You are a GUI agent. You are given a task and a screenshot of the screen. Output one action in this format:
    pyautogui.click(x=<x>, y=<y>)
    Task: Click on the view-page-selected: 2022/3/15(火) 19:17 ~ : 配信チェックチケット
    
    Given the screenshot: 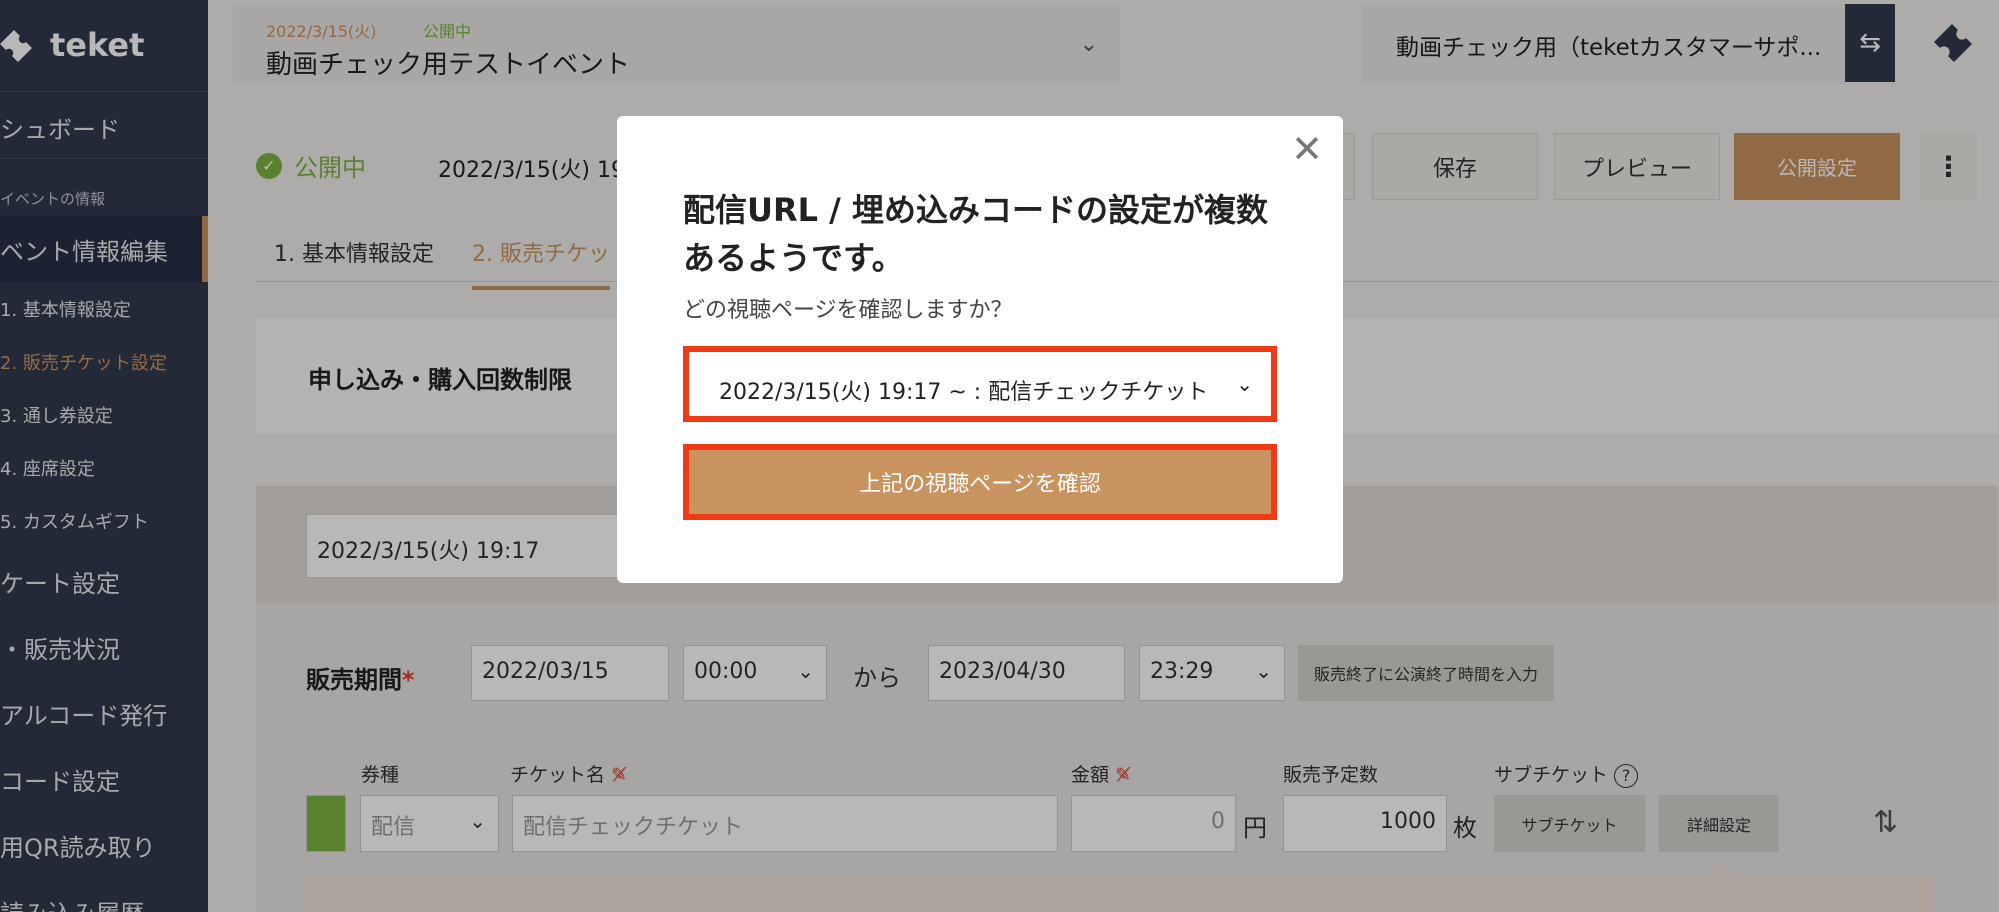 What is the action you would take?
    pyautogui.click(x=964, y=392)
    